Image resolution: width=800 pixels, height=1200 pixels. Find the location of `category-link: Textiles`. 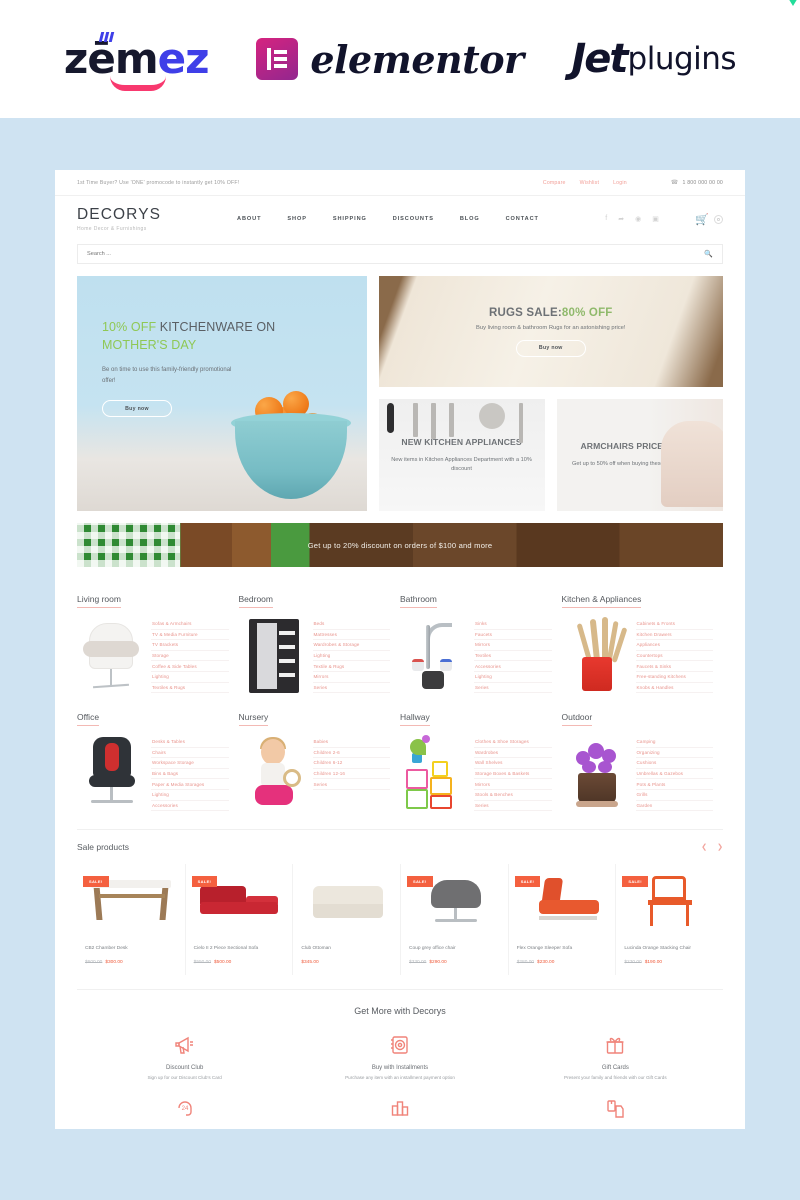

category-link: Textiles is located at coordinates (513, 656).